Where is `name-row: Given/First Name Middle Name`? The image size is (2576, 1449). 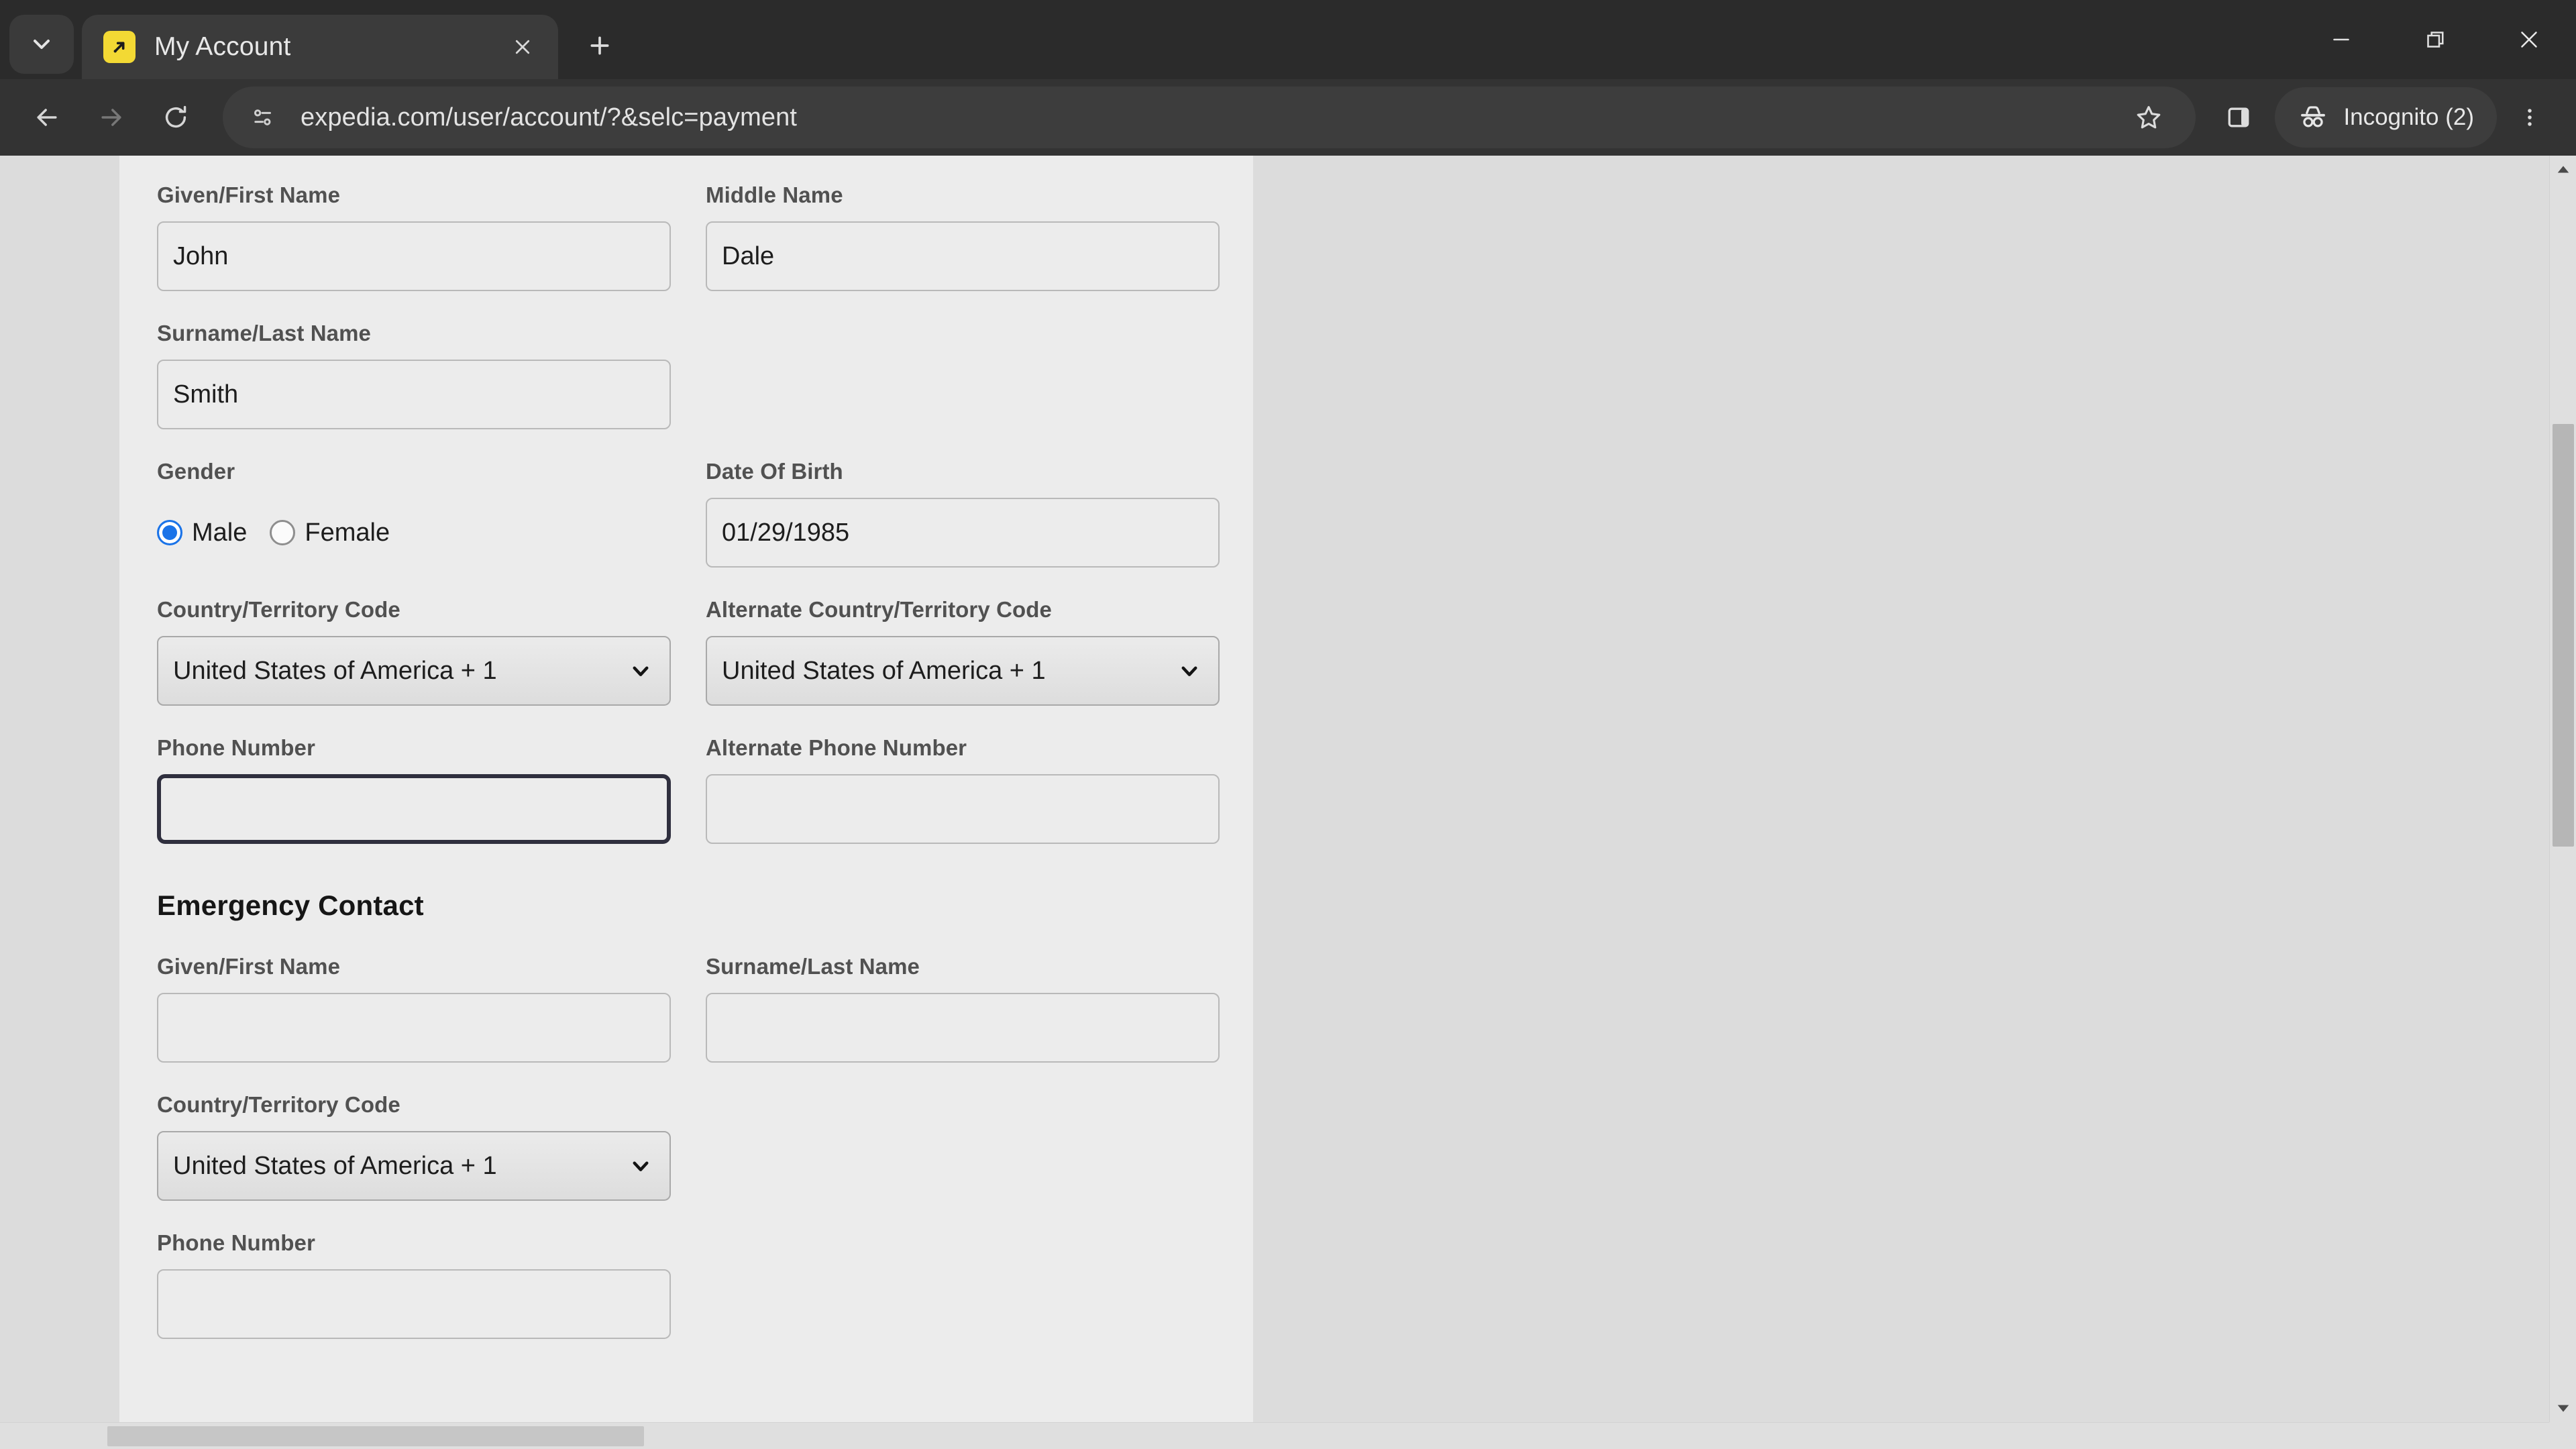 name-row: Given/First Name Middle Name is located at coordinates (705, 236).